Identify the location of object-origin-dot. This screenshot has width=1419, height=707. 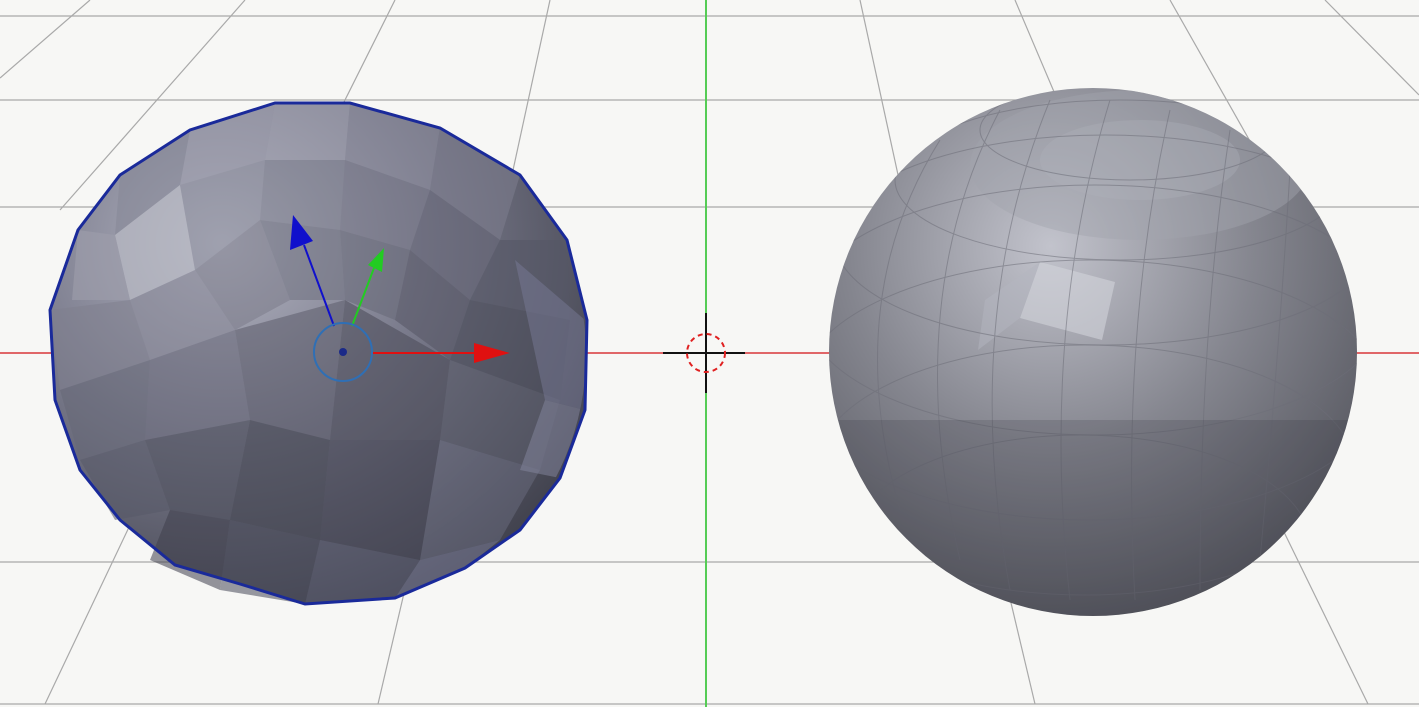
(343, 352).